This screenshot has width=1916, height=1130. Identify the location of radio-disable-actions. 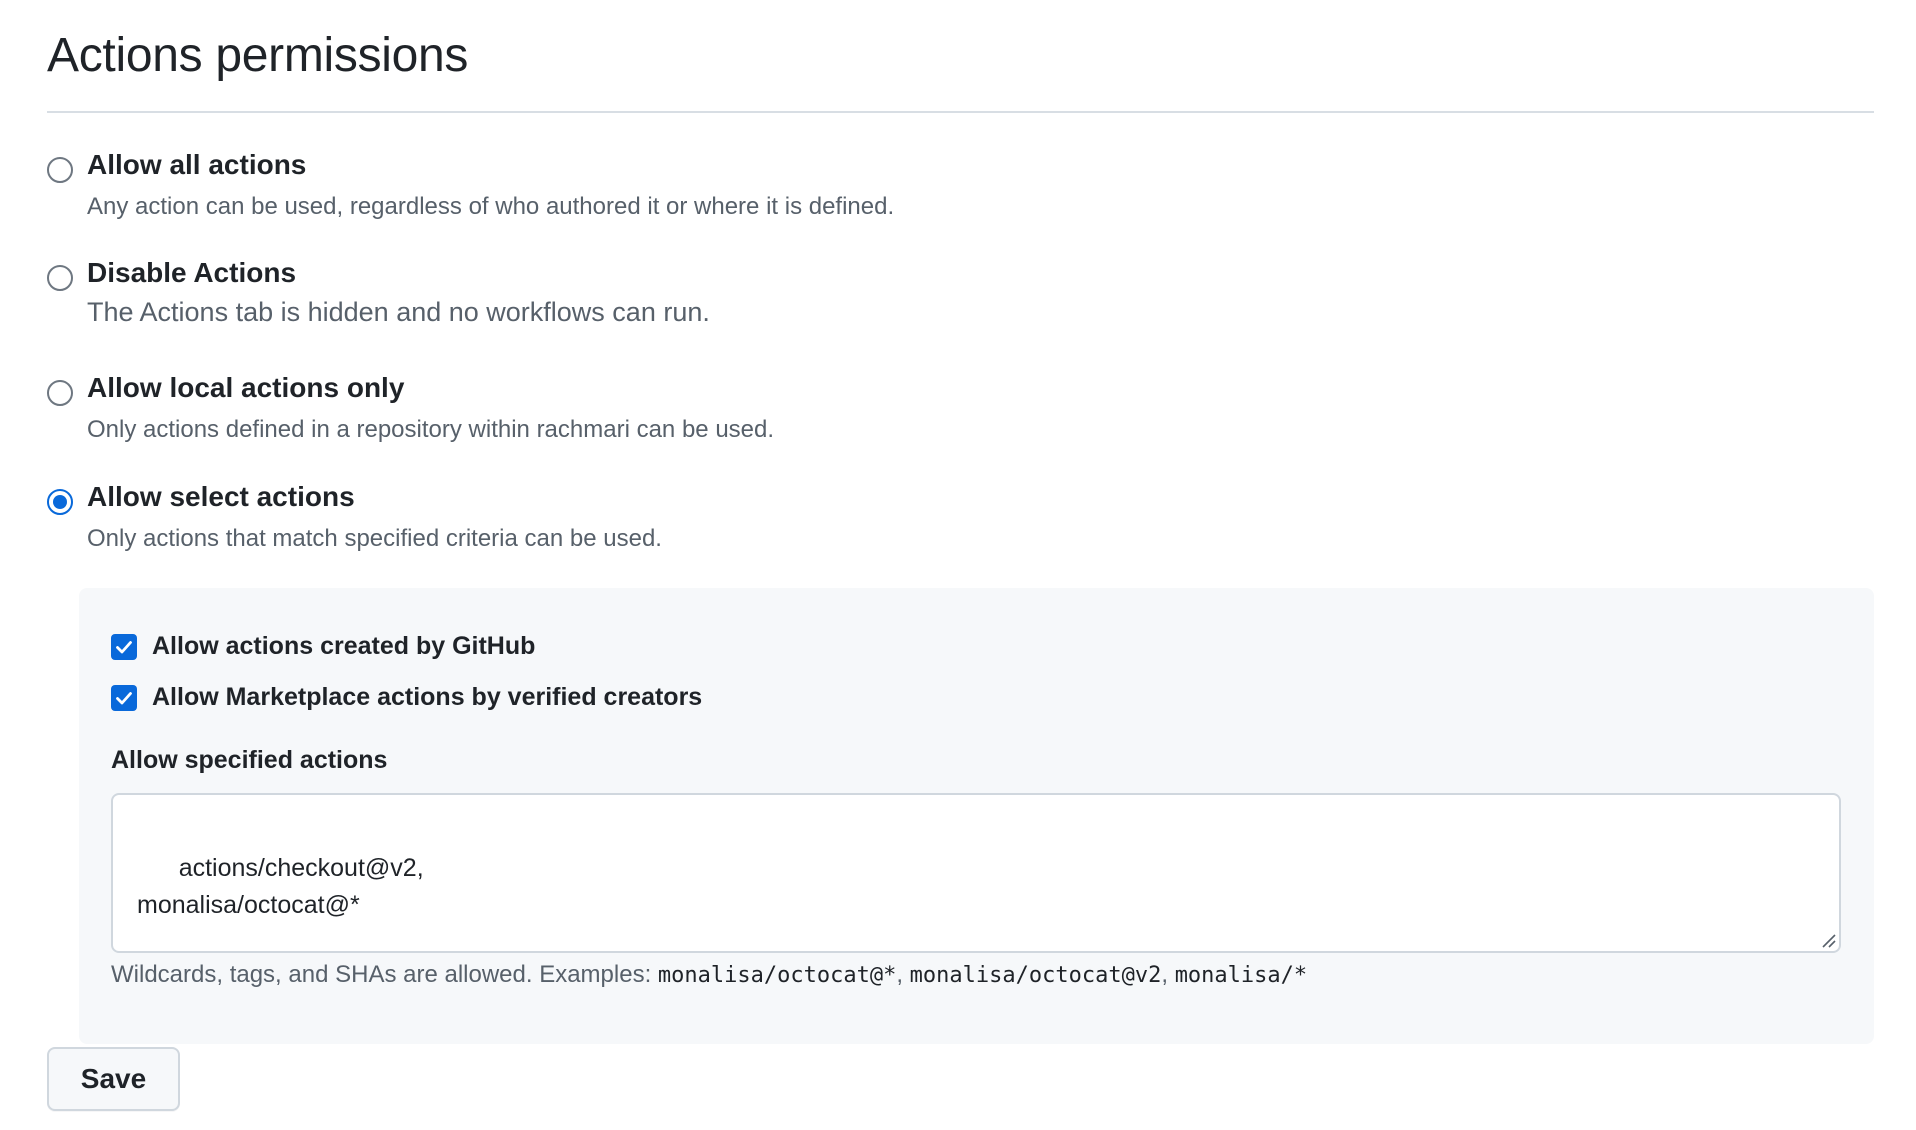
(60, 278).